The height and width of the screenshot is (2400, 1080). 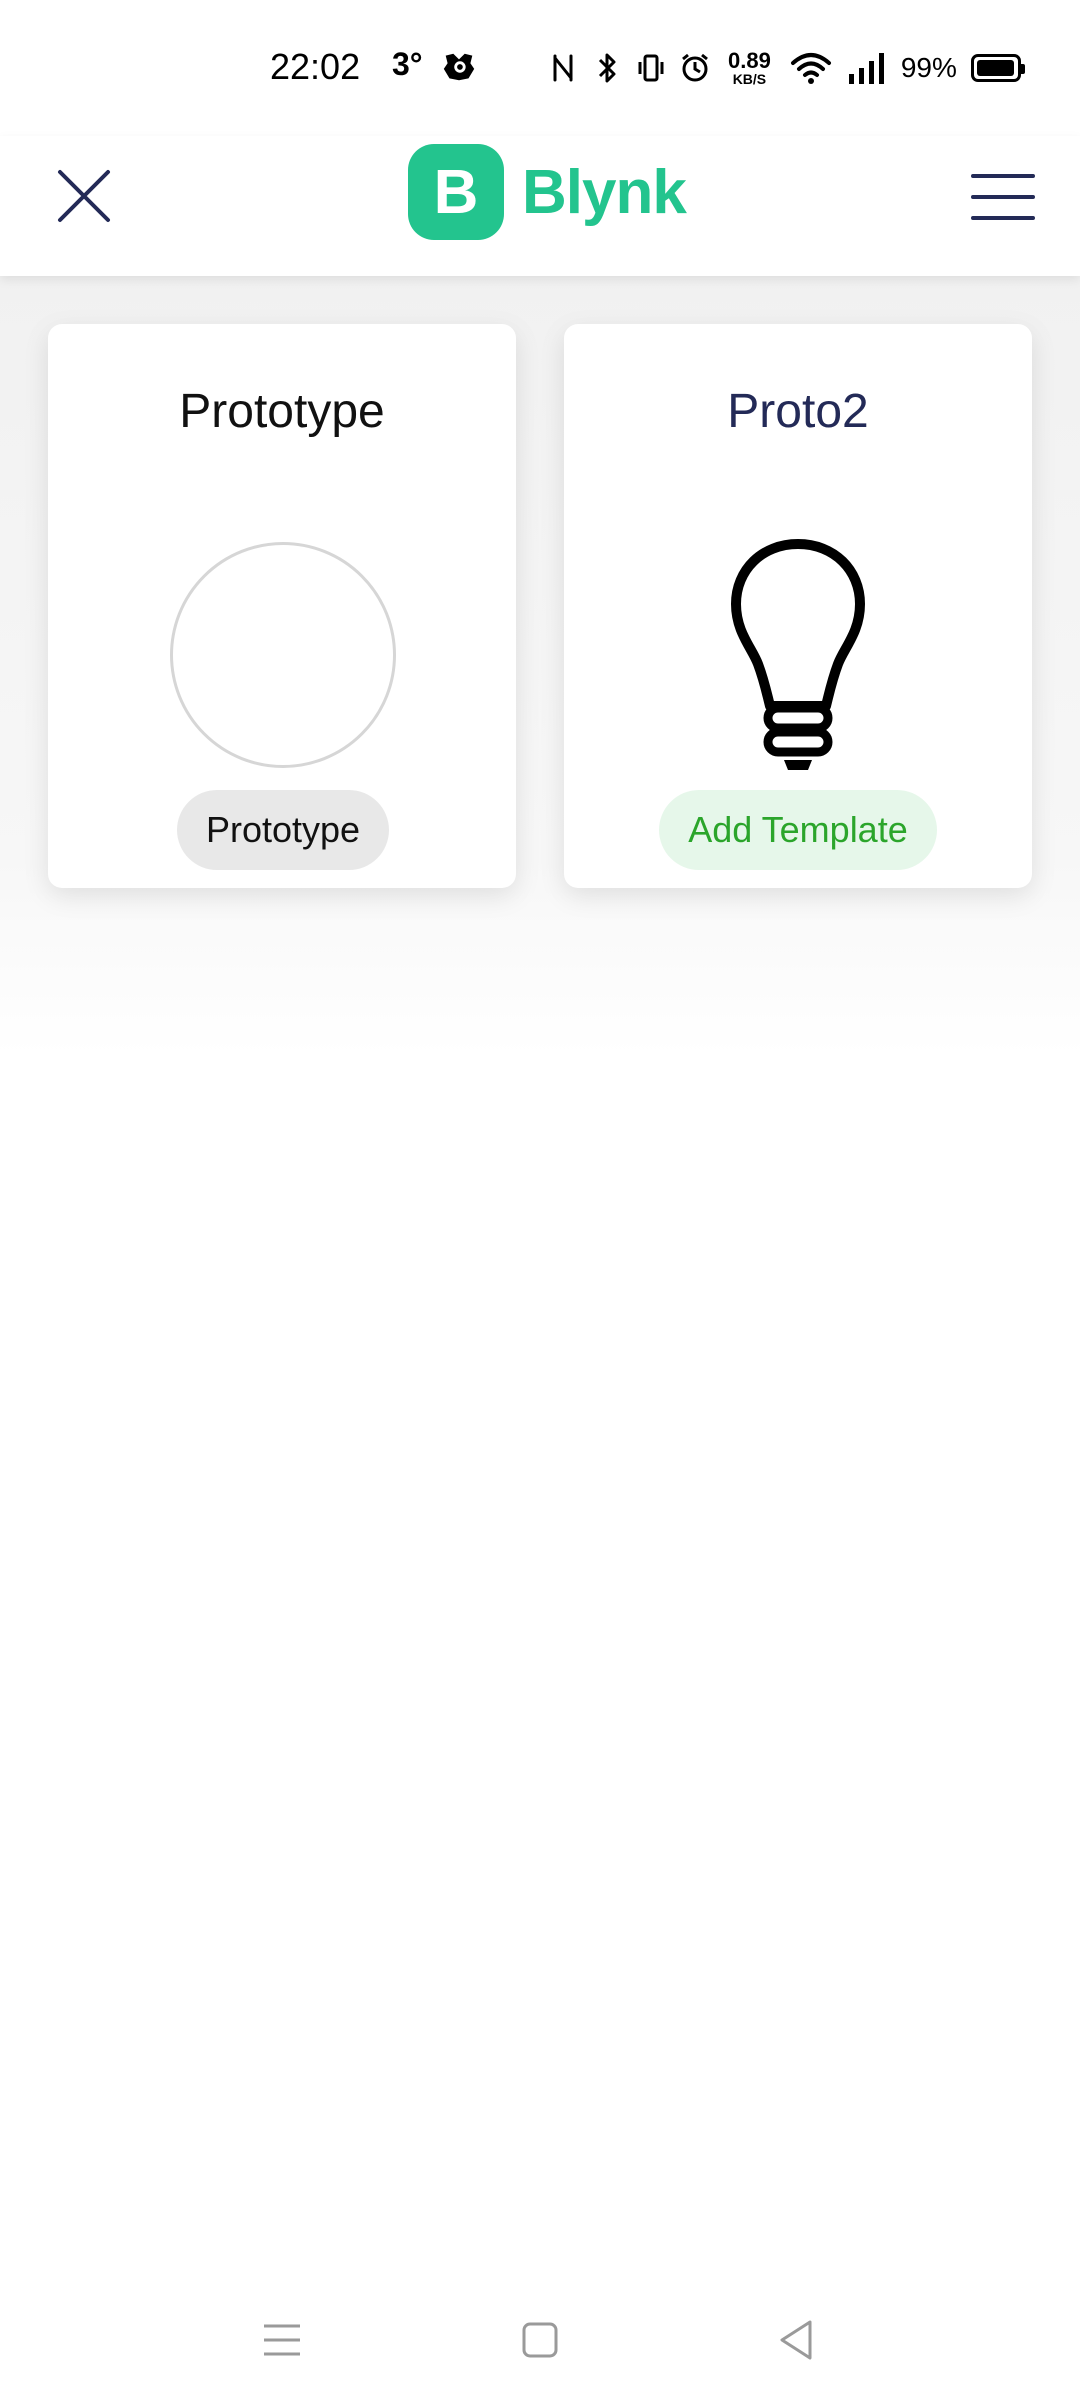 I want to click on logo-mark: B, so click(x=456, y=192).